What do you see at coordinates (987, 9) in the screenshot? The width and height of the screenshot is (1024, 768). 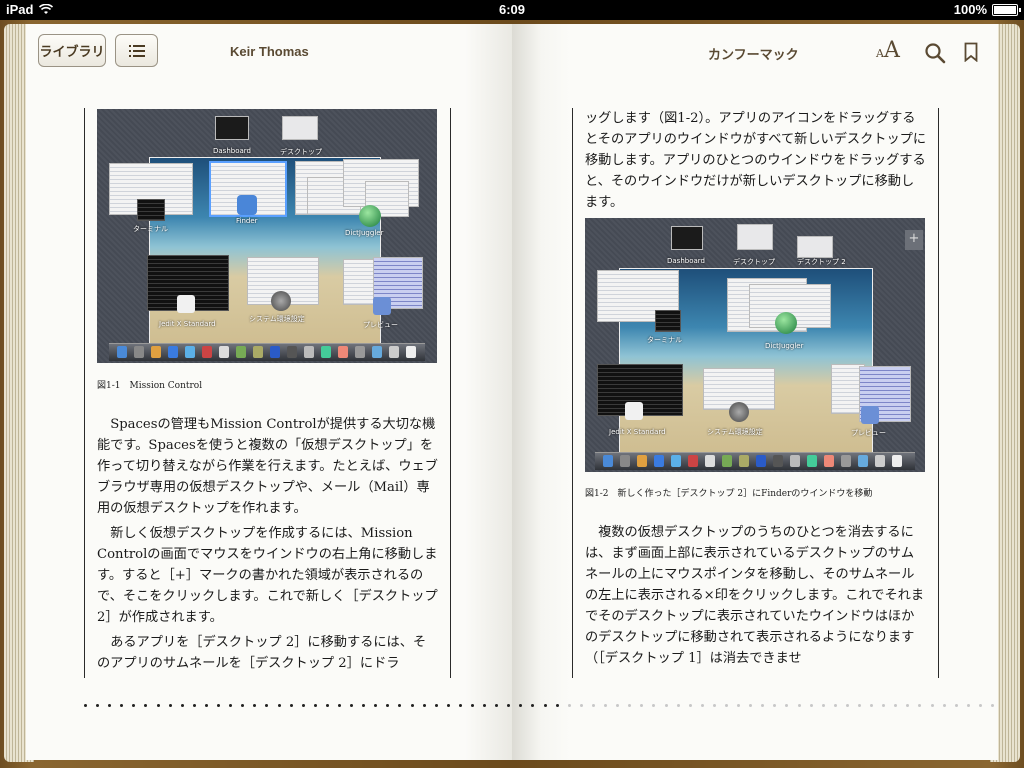 I see `battery-area: 100%` at bounding box center [987, 9].